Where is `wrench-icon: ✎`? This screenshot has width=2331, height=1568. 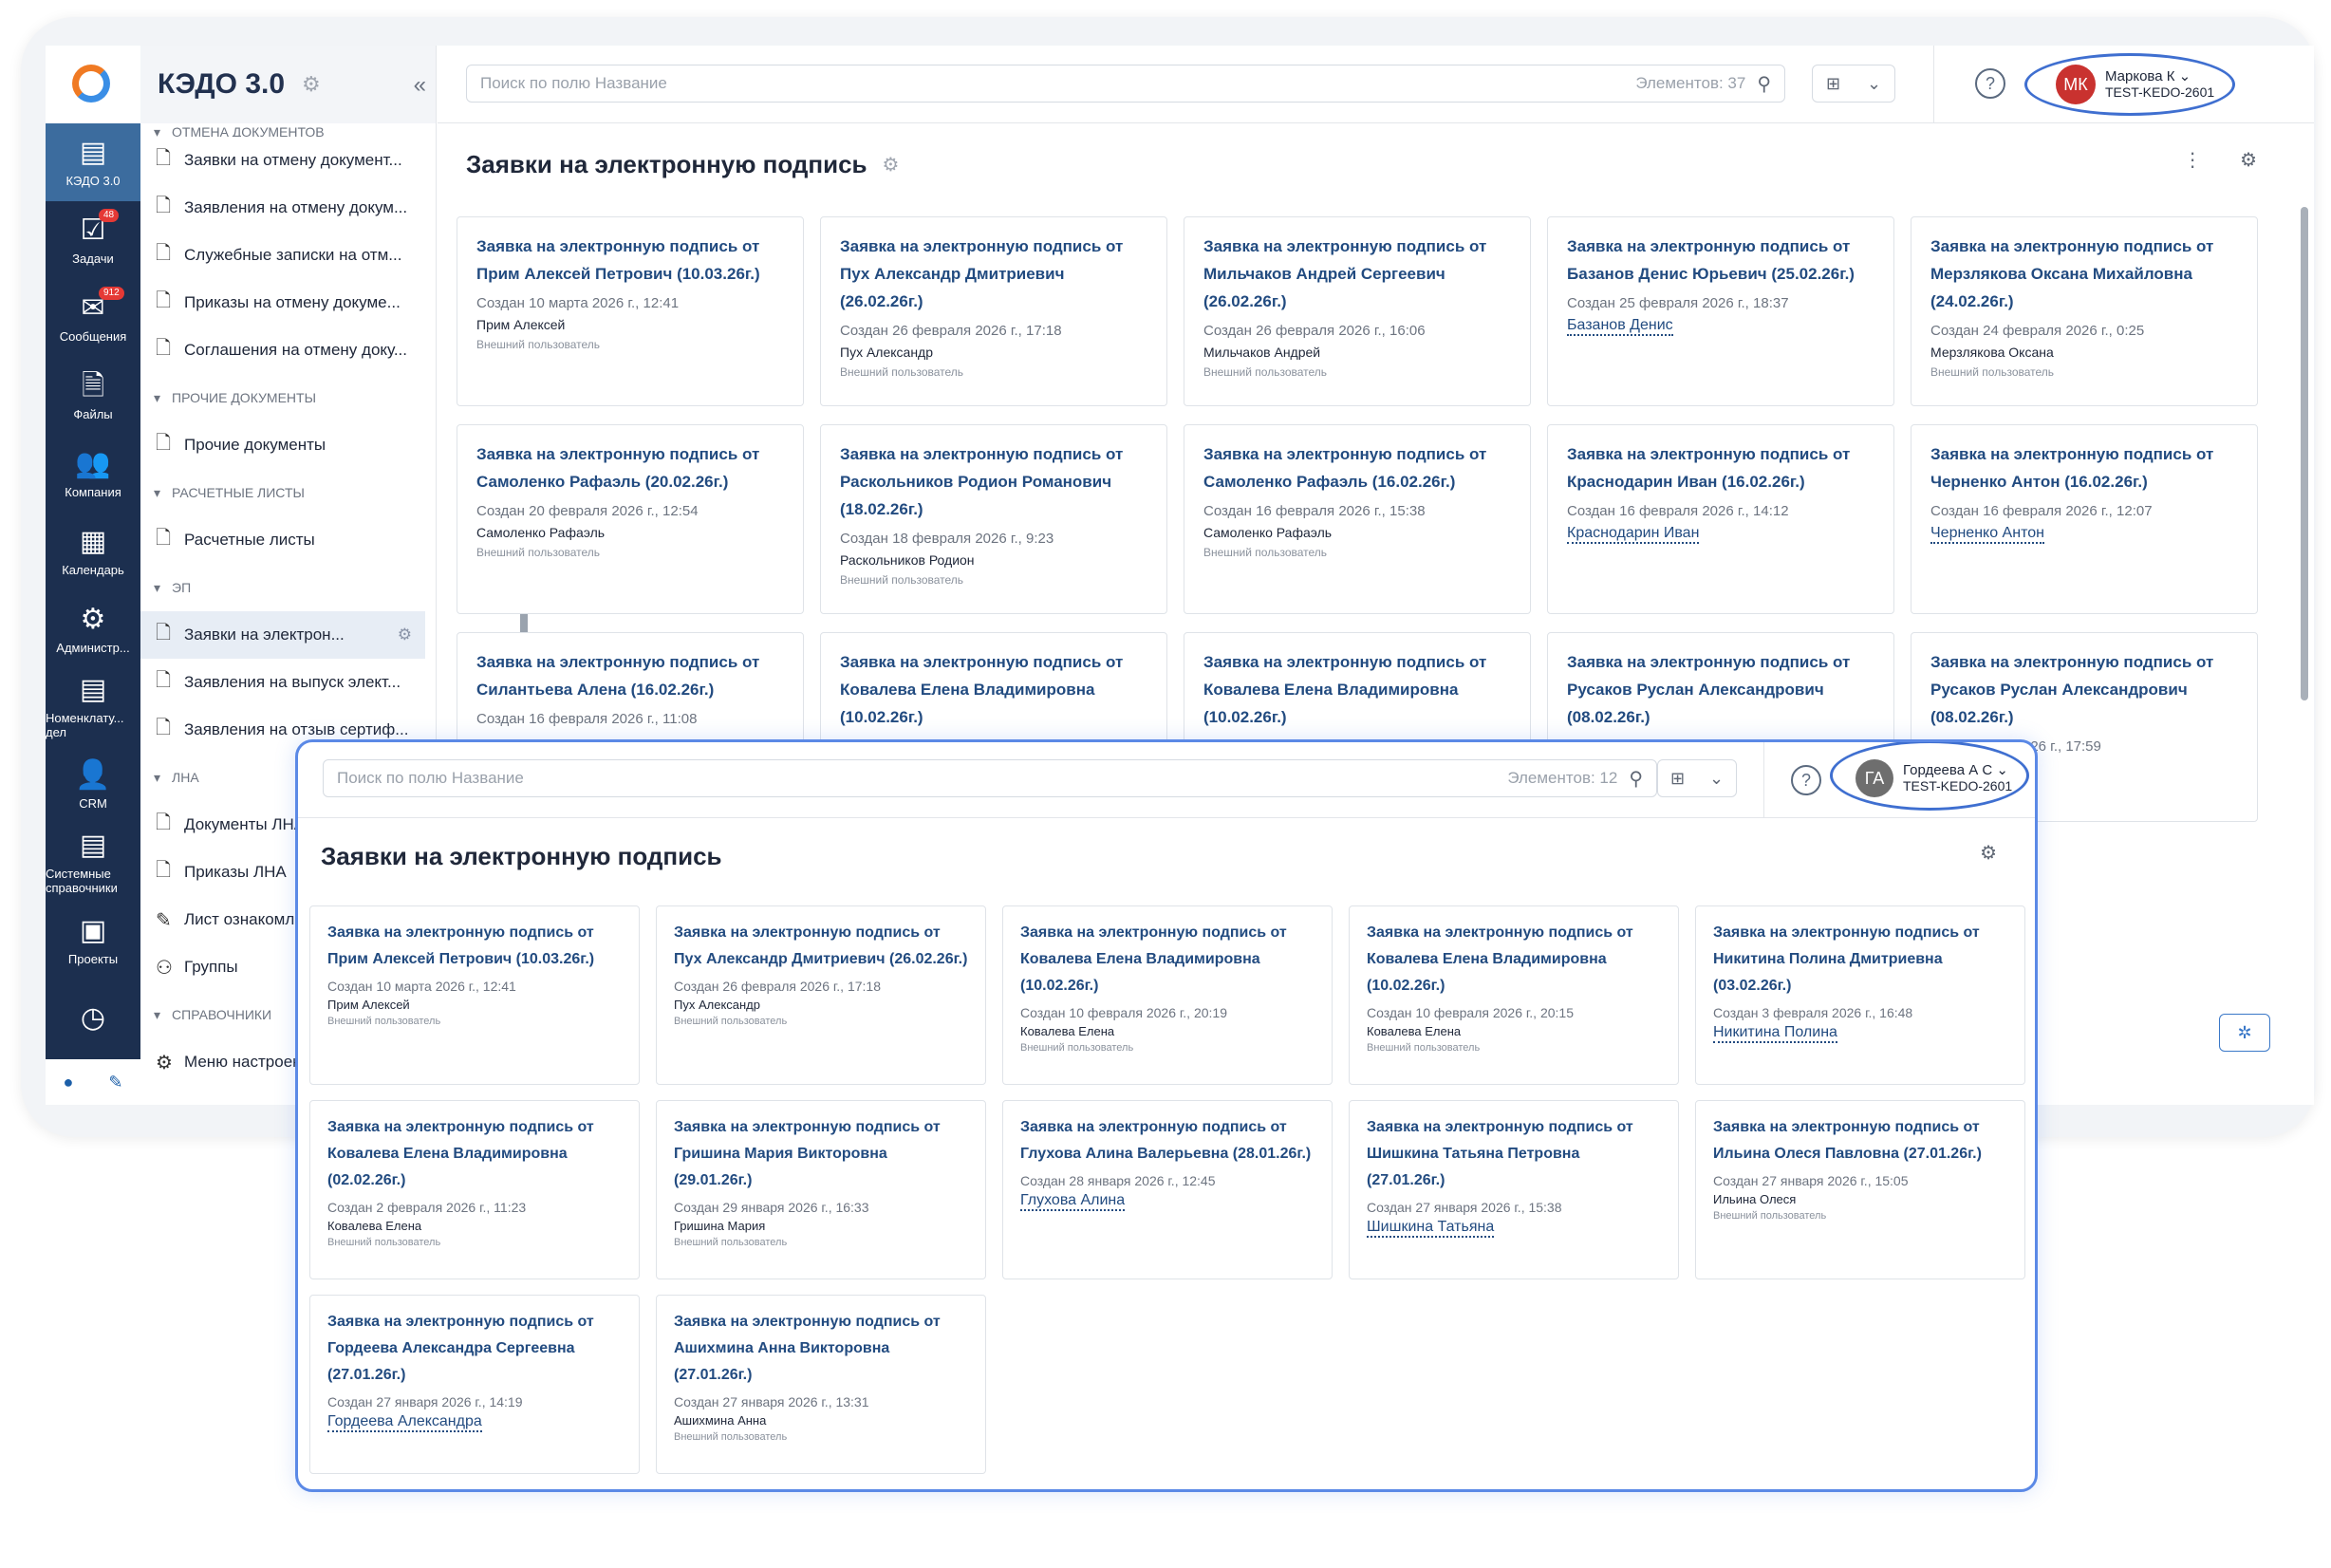 wrench-icon: ✎ is located at coordinates (115, 1083).